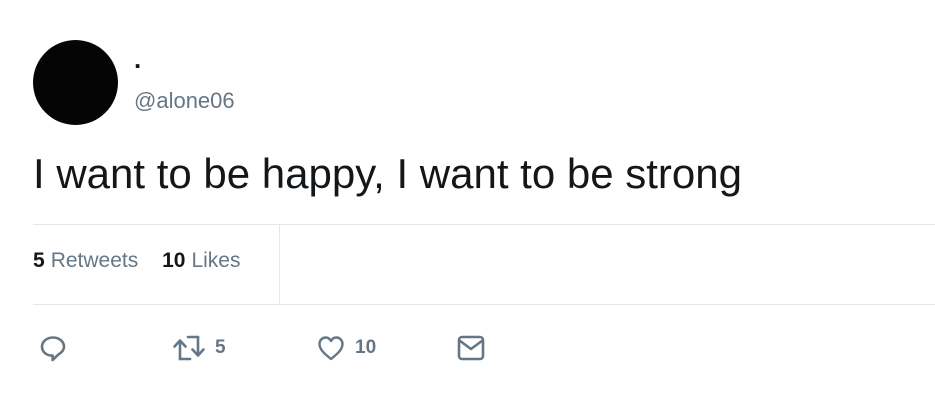 This screenshot has height=400, width=935. I want to click on retweets-stat: 5 Retweets, so click(85, 261).